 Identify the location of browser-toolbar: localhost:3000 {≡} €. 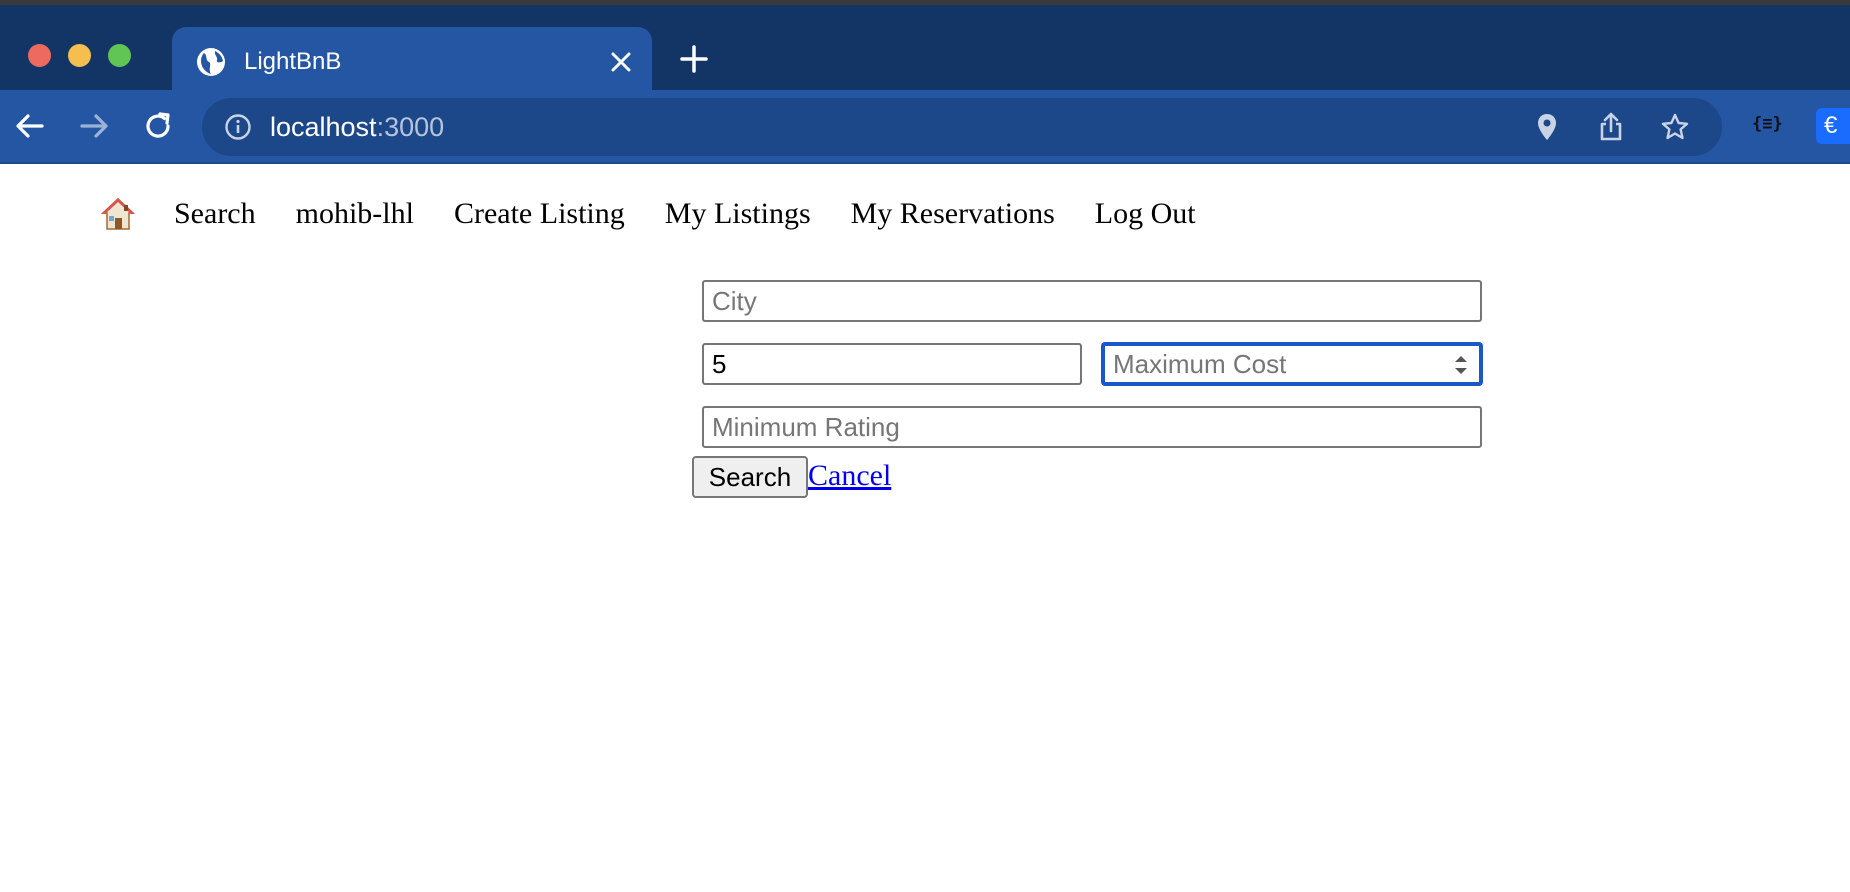
(925, 127).